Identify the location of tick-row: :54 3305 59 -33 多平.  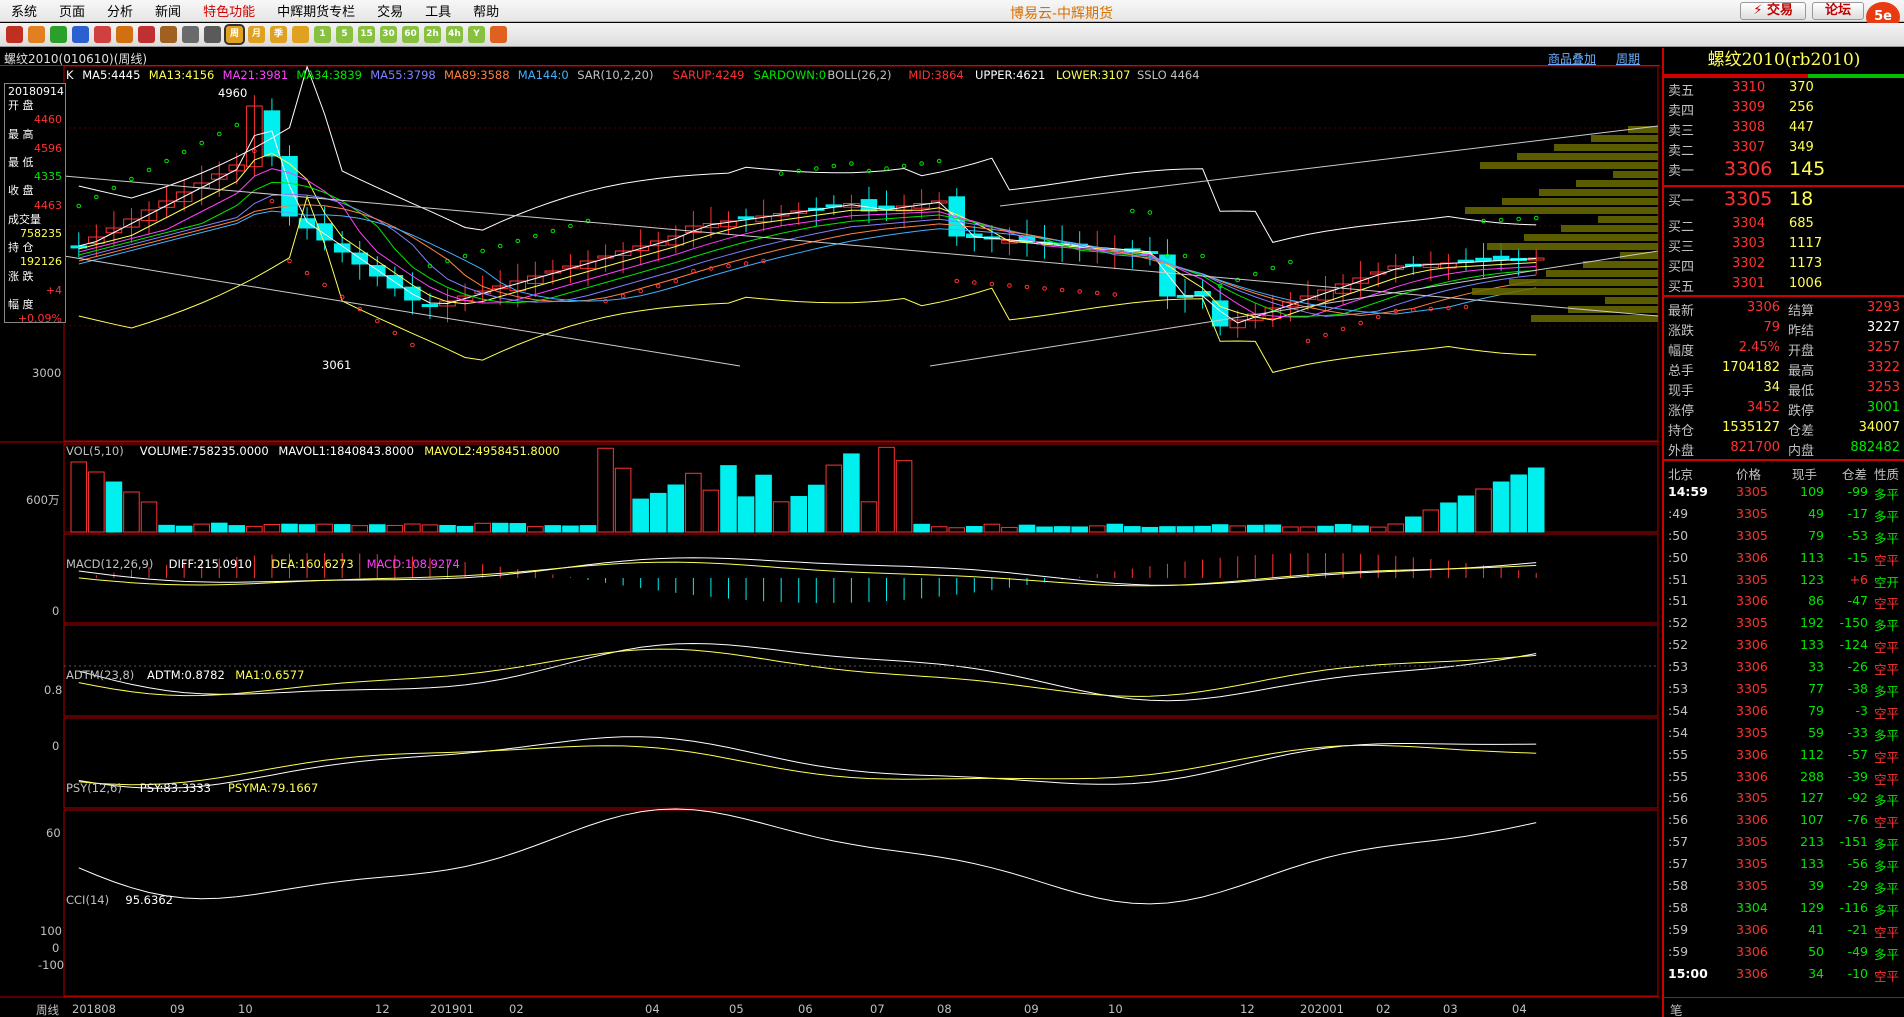
(1784, 734).